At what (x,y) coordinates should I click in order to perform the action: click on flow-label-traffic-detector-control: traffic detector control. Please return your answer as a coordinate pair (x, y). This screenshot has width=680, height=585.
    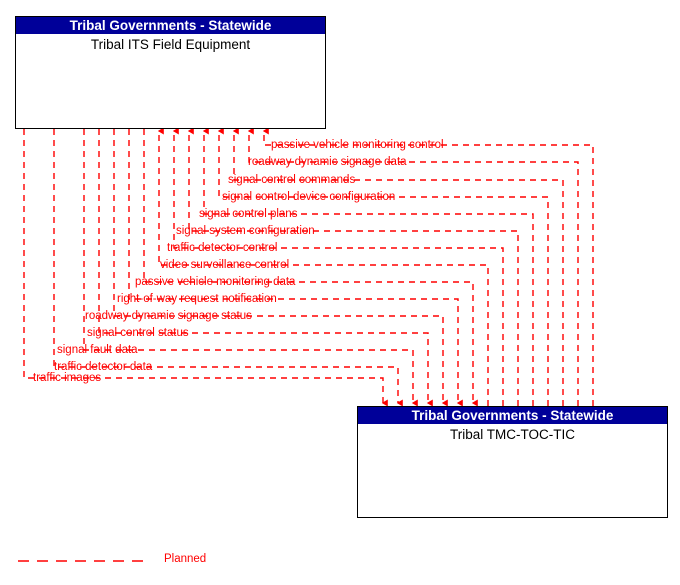
    Looking at the image, I should click on (222, 248).